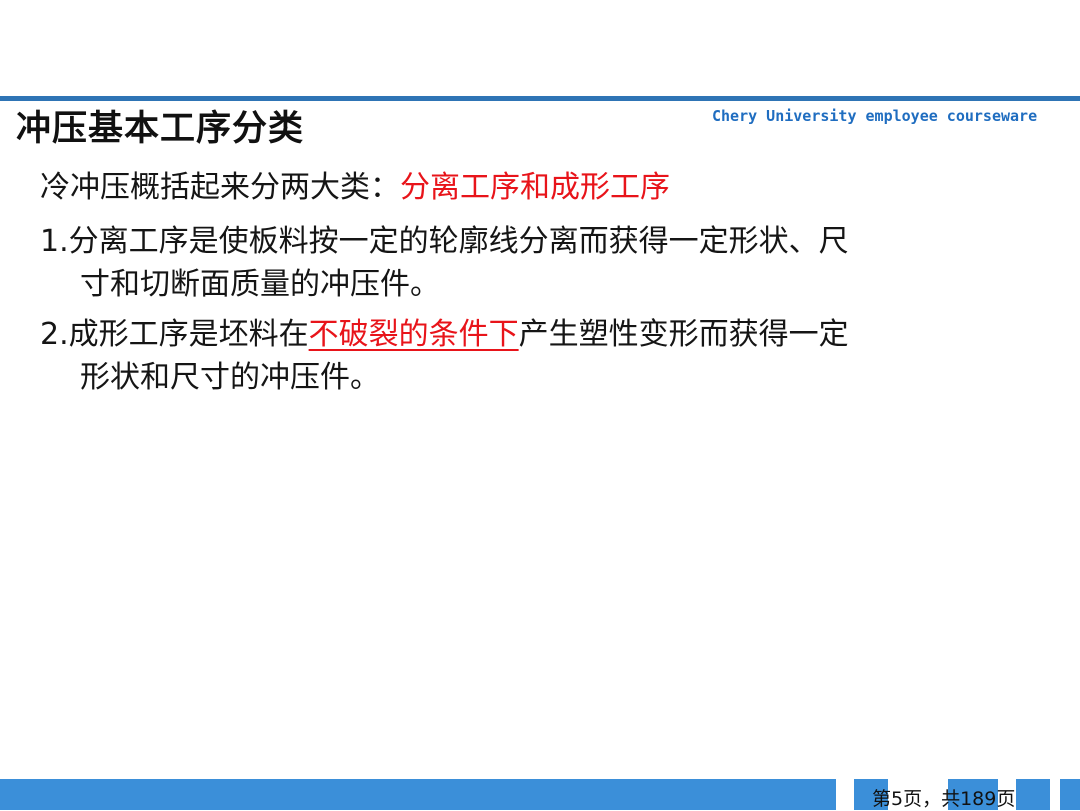 The image size is (1080, 811). What do you see at coordinates (683, 334) in the screenshot?
I see `item2-suffix: 产生塑性变形而获得一定` at bounding box center [683, 334].